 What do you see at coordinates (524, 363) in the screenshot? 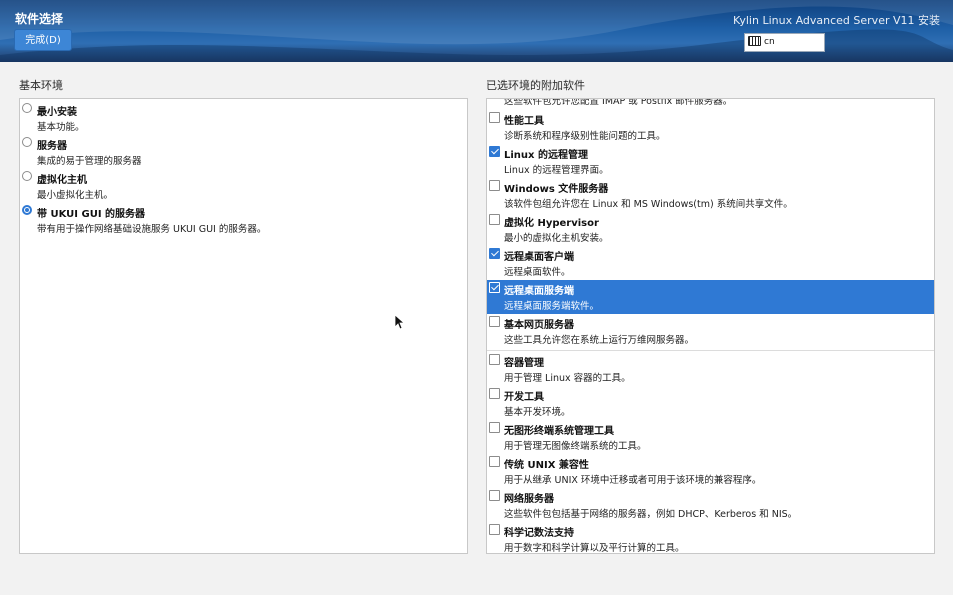
I see `addon-name: 容器管理` at bounding box center [524, 363].